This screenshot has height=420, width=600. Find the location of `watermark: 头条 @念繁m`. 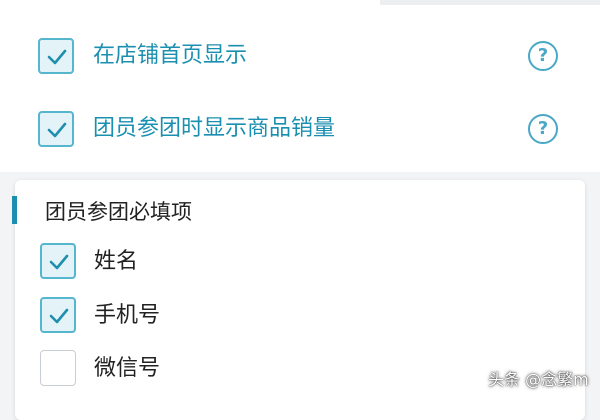

watermark: 头条 @念繁m is located at coordinates (538, 379).